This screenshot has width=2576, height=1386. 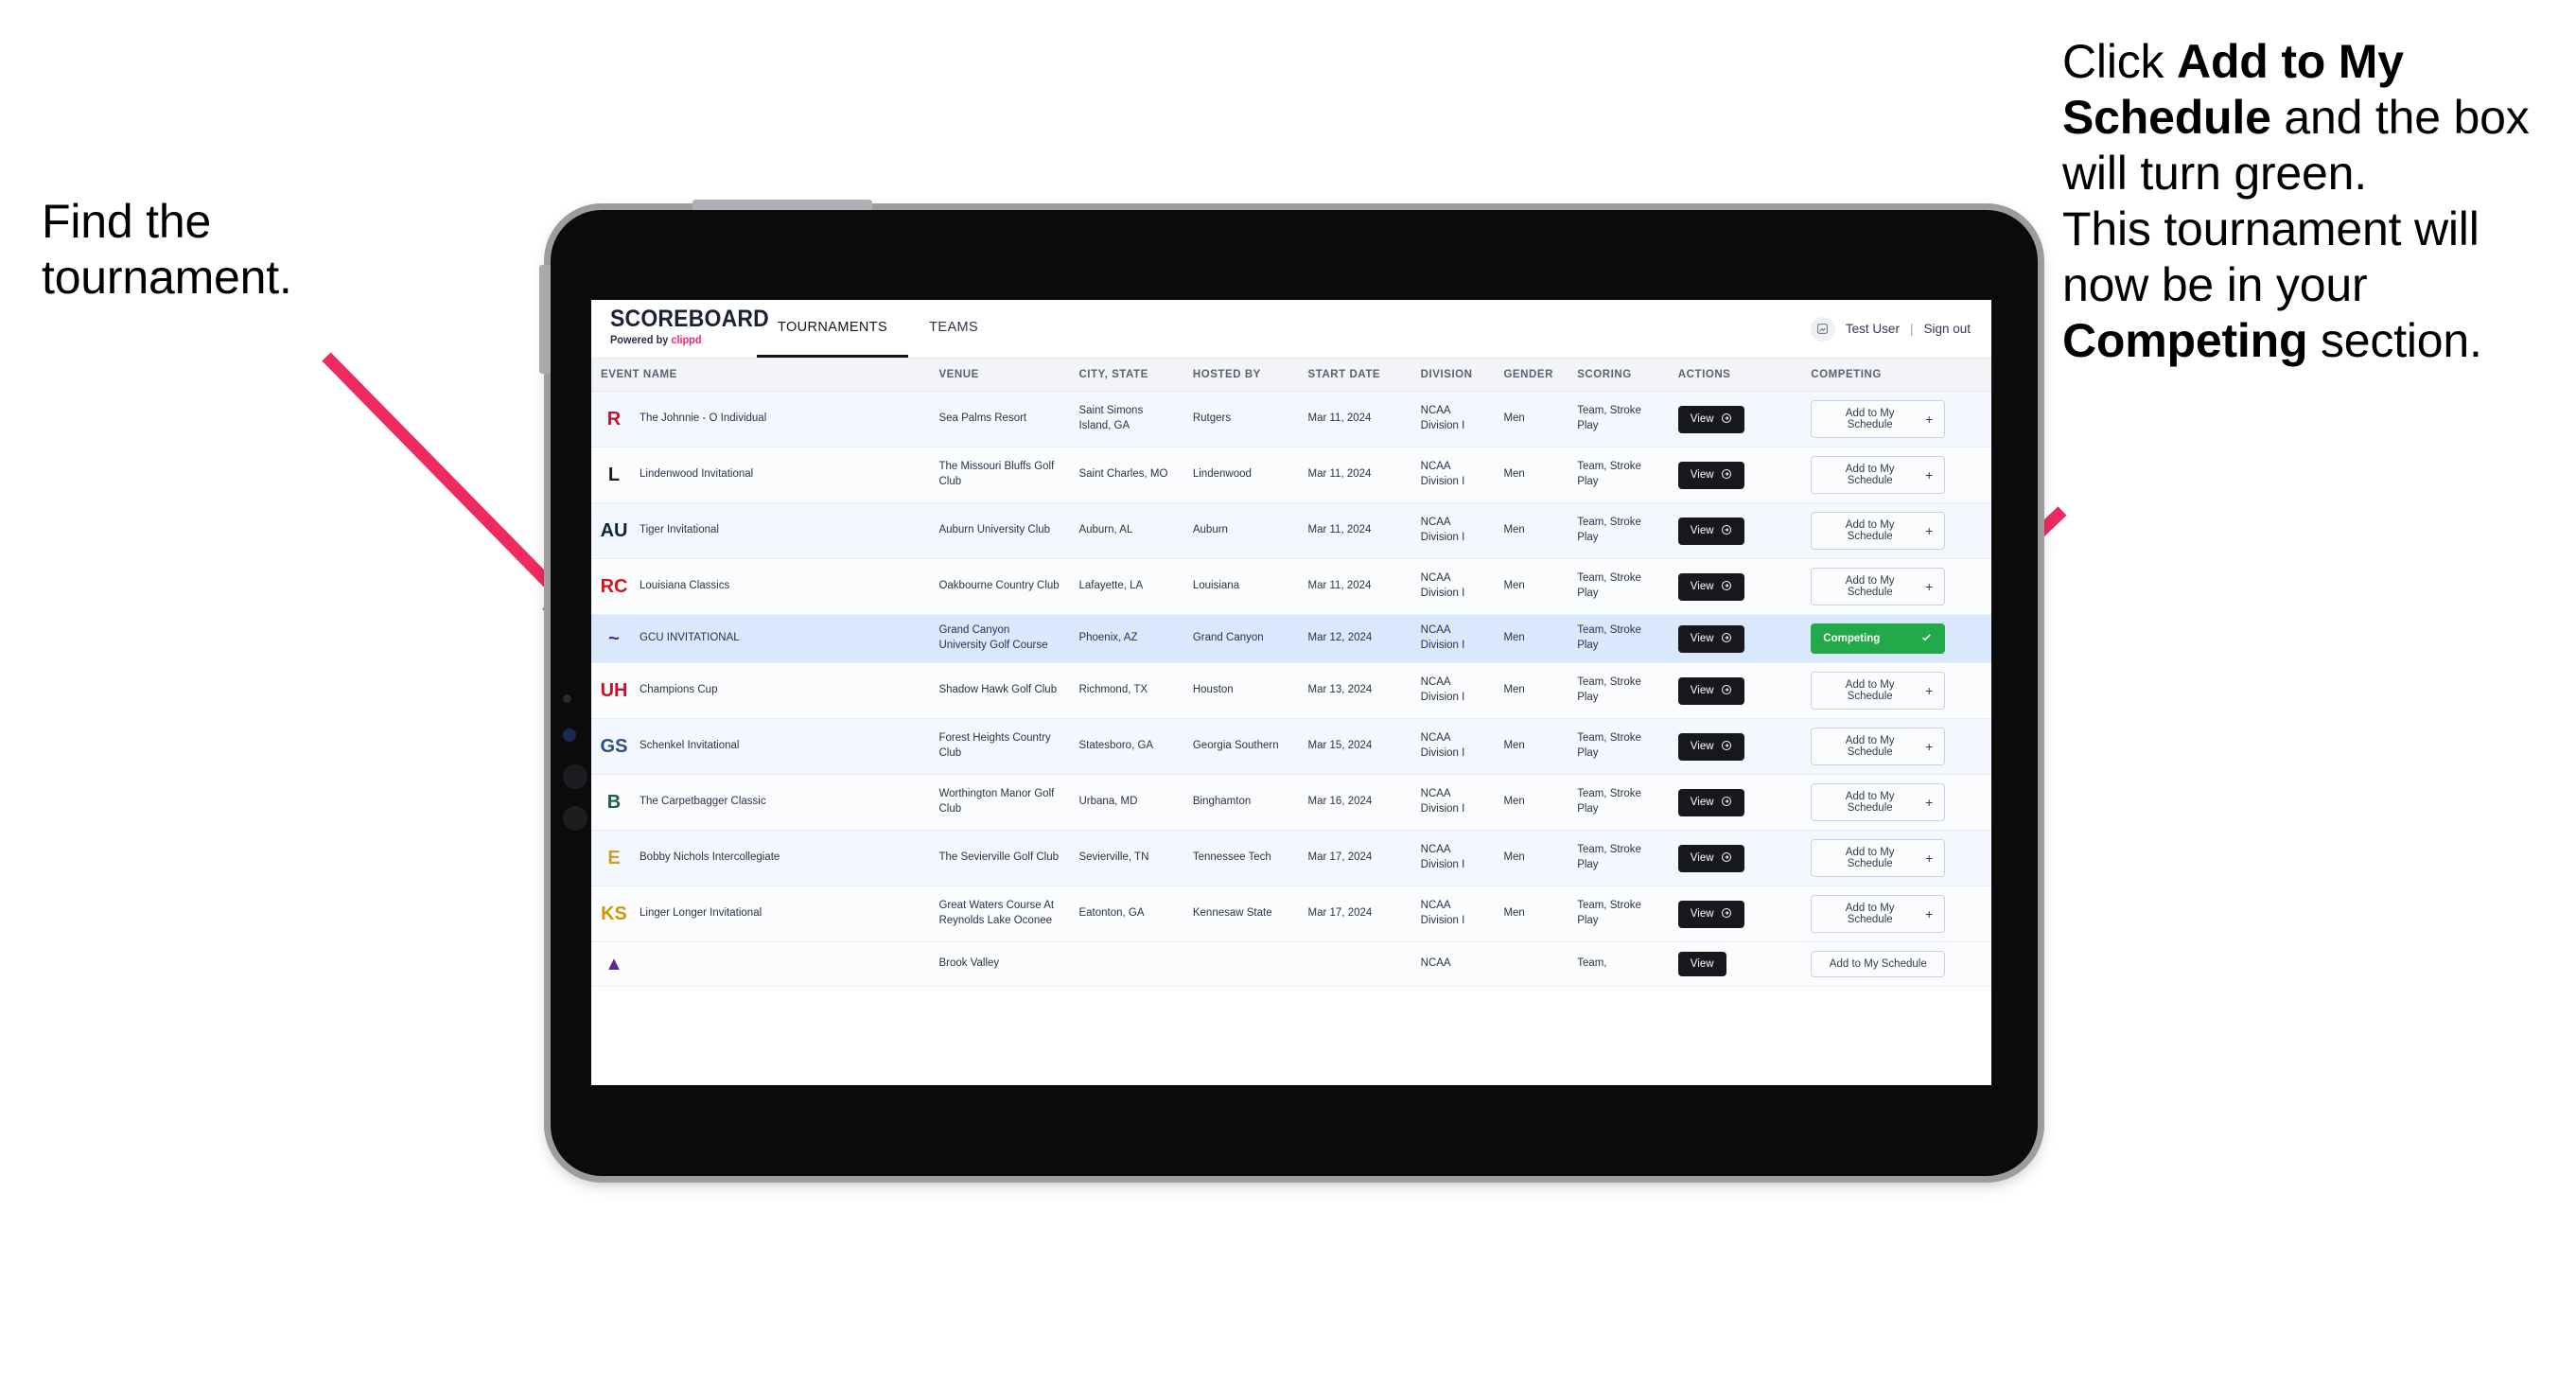 I want to click on column-header-division: DIVISION, so click(x=1453, y=375).